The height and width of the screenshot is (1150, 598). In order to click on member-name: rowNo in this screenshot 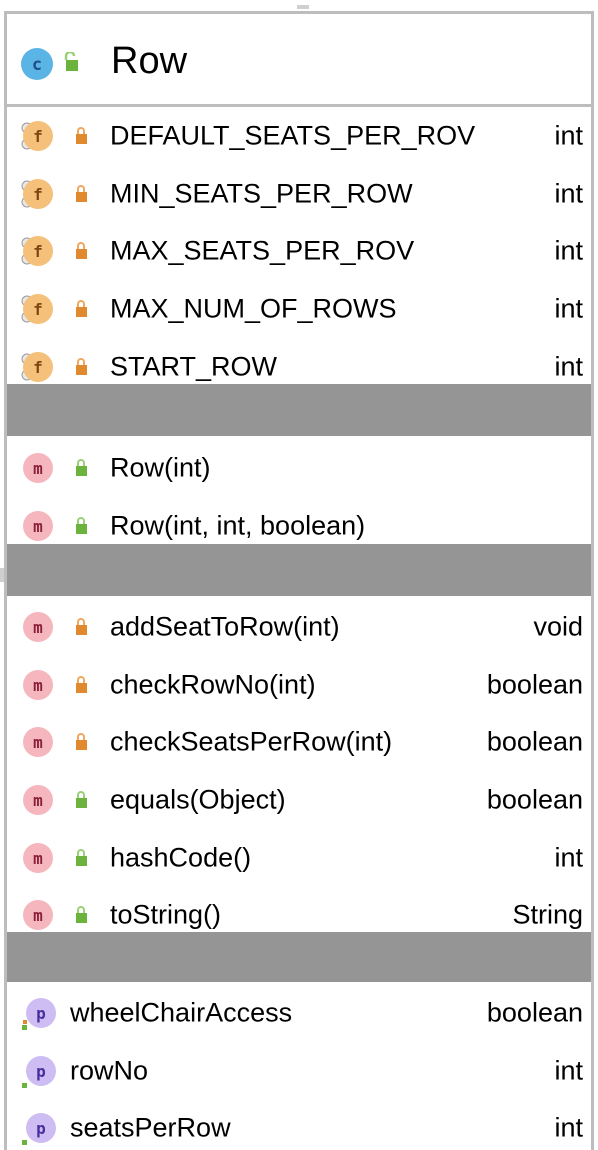, I will do `click(109, 1070)`.